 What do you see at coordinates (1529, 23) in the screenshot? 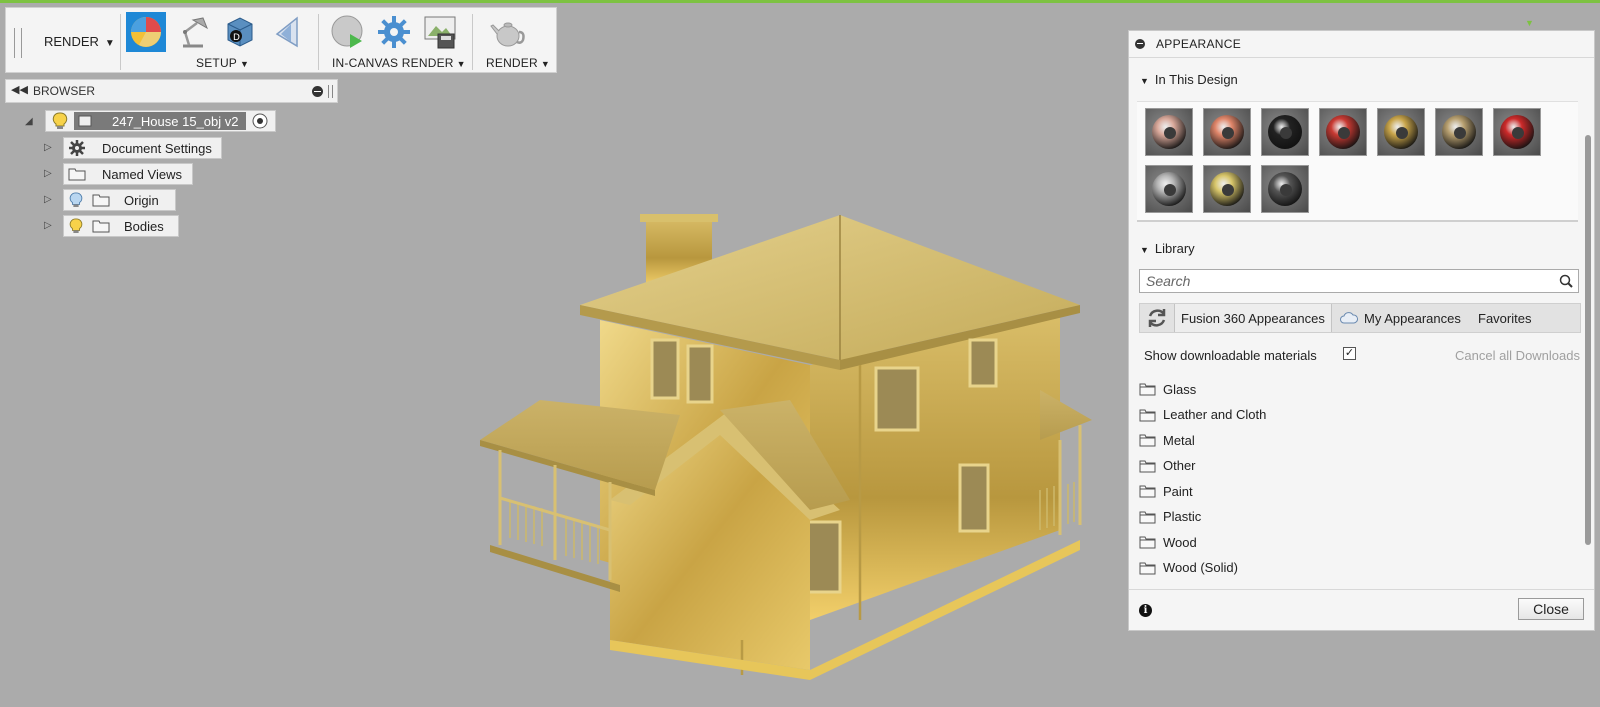
I see `status-indicator-icon: ▼` at bounding box center [1529, 23].